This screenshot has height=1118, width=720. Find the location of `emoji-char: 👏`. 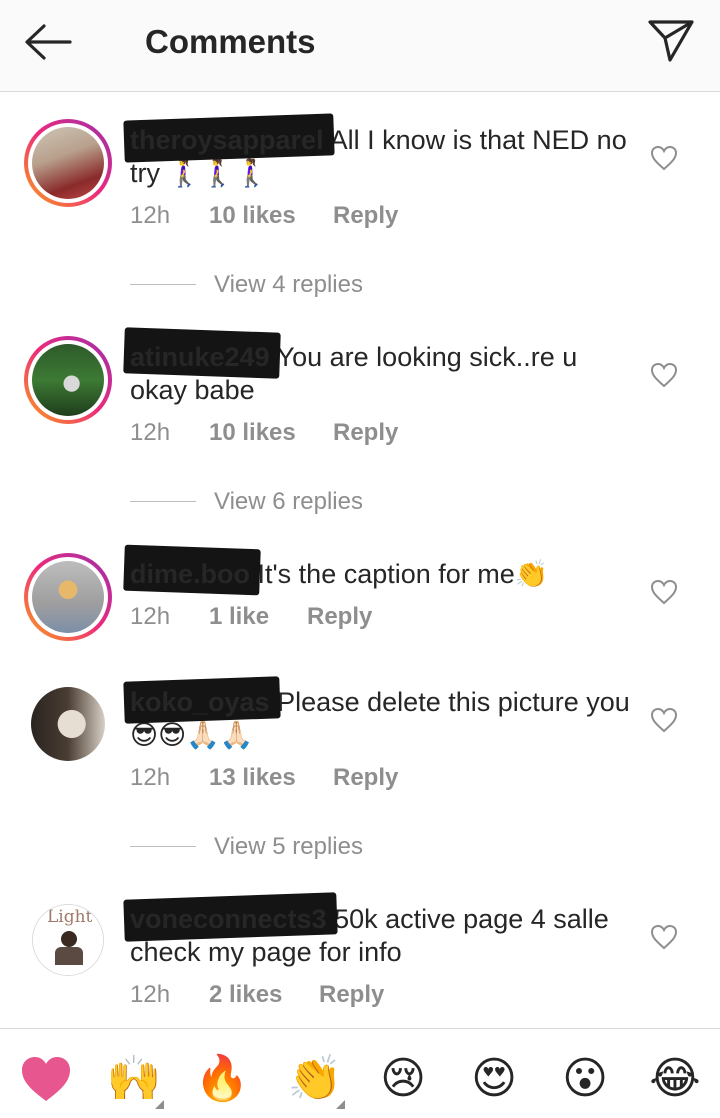

emoji-char: 👏 is located at coordinates (315, 1078).